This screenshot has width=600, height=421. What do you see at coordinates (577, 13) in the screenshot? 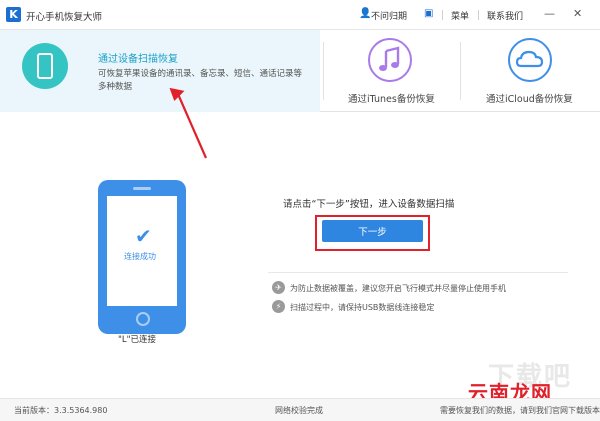
I see `close-button: ✕` at bounding box center [577, 13].